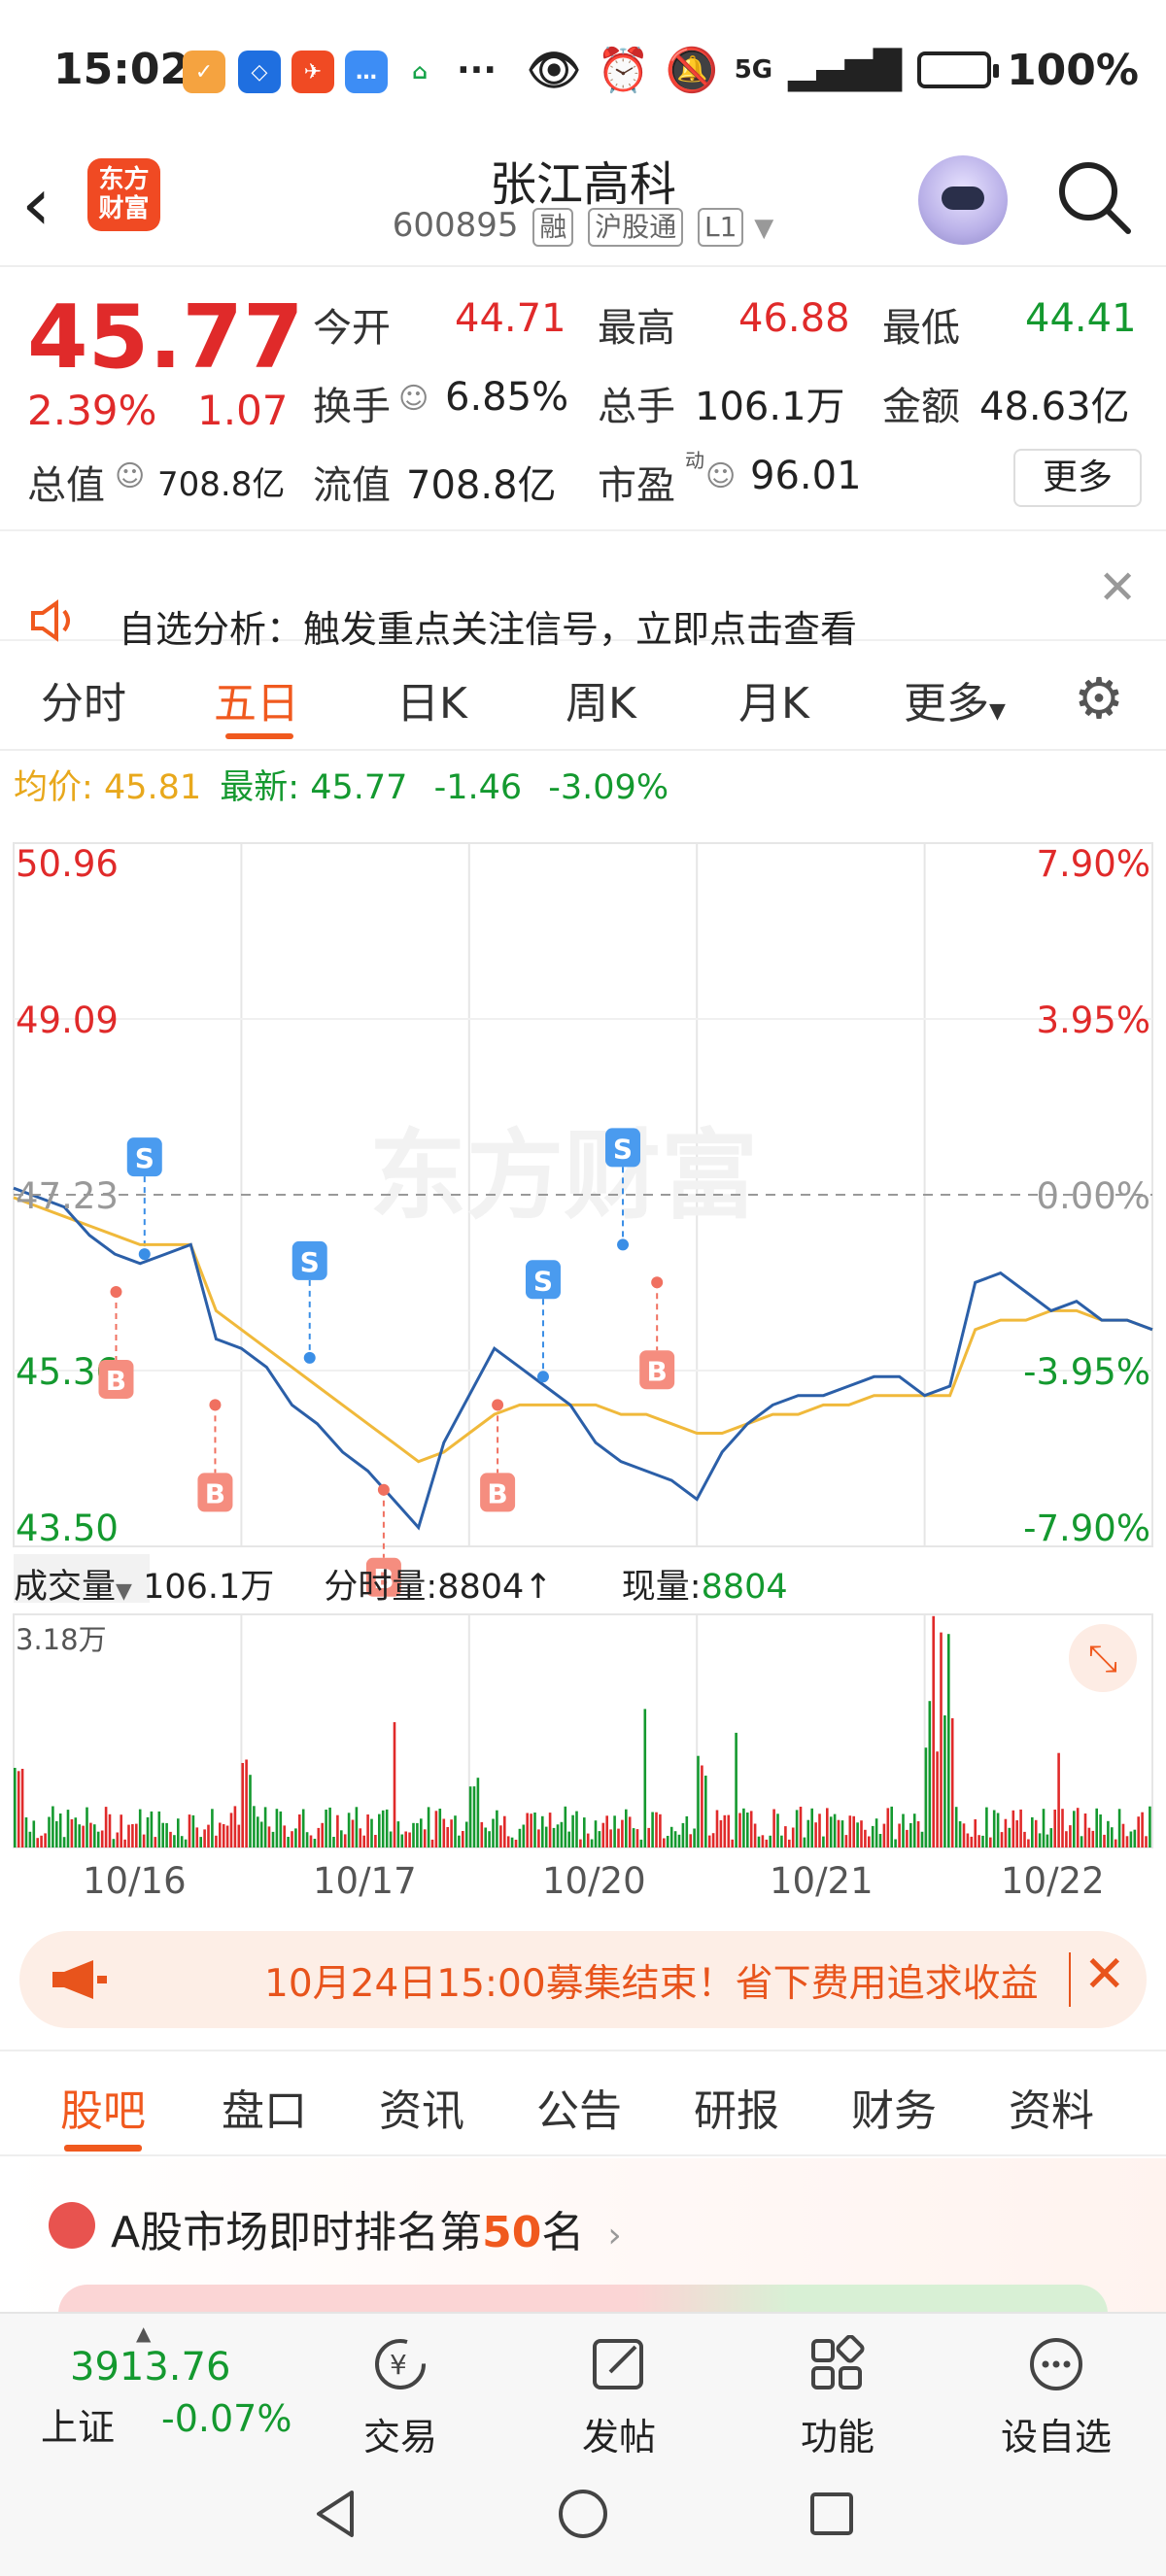  What do you see at coordinates (921, 328) in the screenshot?
I see `low-label: 最低` at bounding box center [921, 328].